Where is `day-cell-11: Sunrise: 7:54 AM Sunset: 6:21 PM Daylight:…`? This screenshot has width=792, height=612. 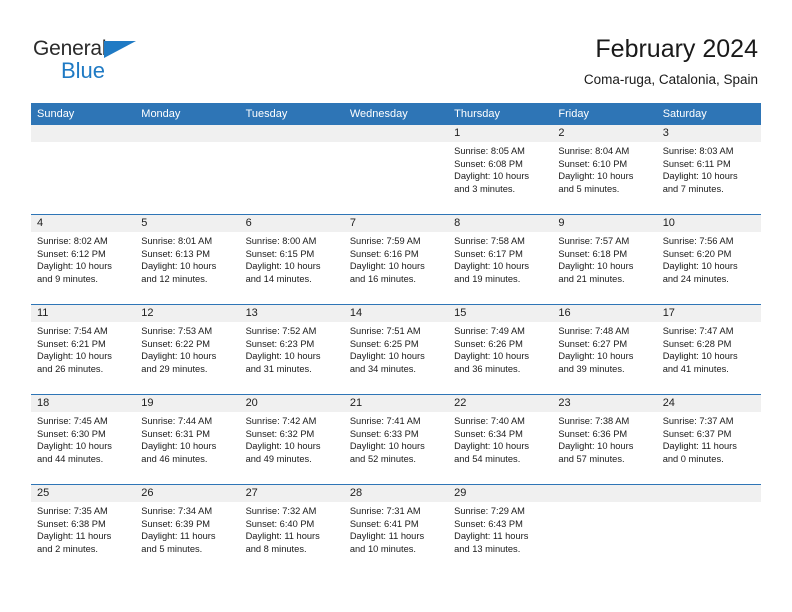
day-cell-11: Sunrise: 7:54 AM Sunset: 6:21 PM Daylight:… is located at coordinates (83, 358).